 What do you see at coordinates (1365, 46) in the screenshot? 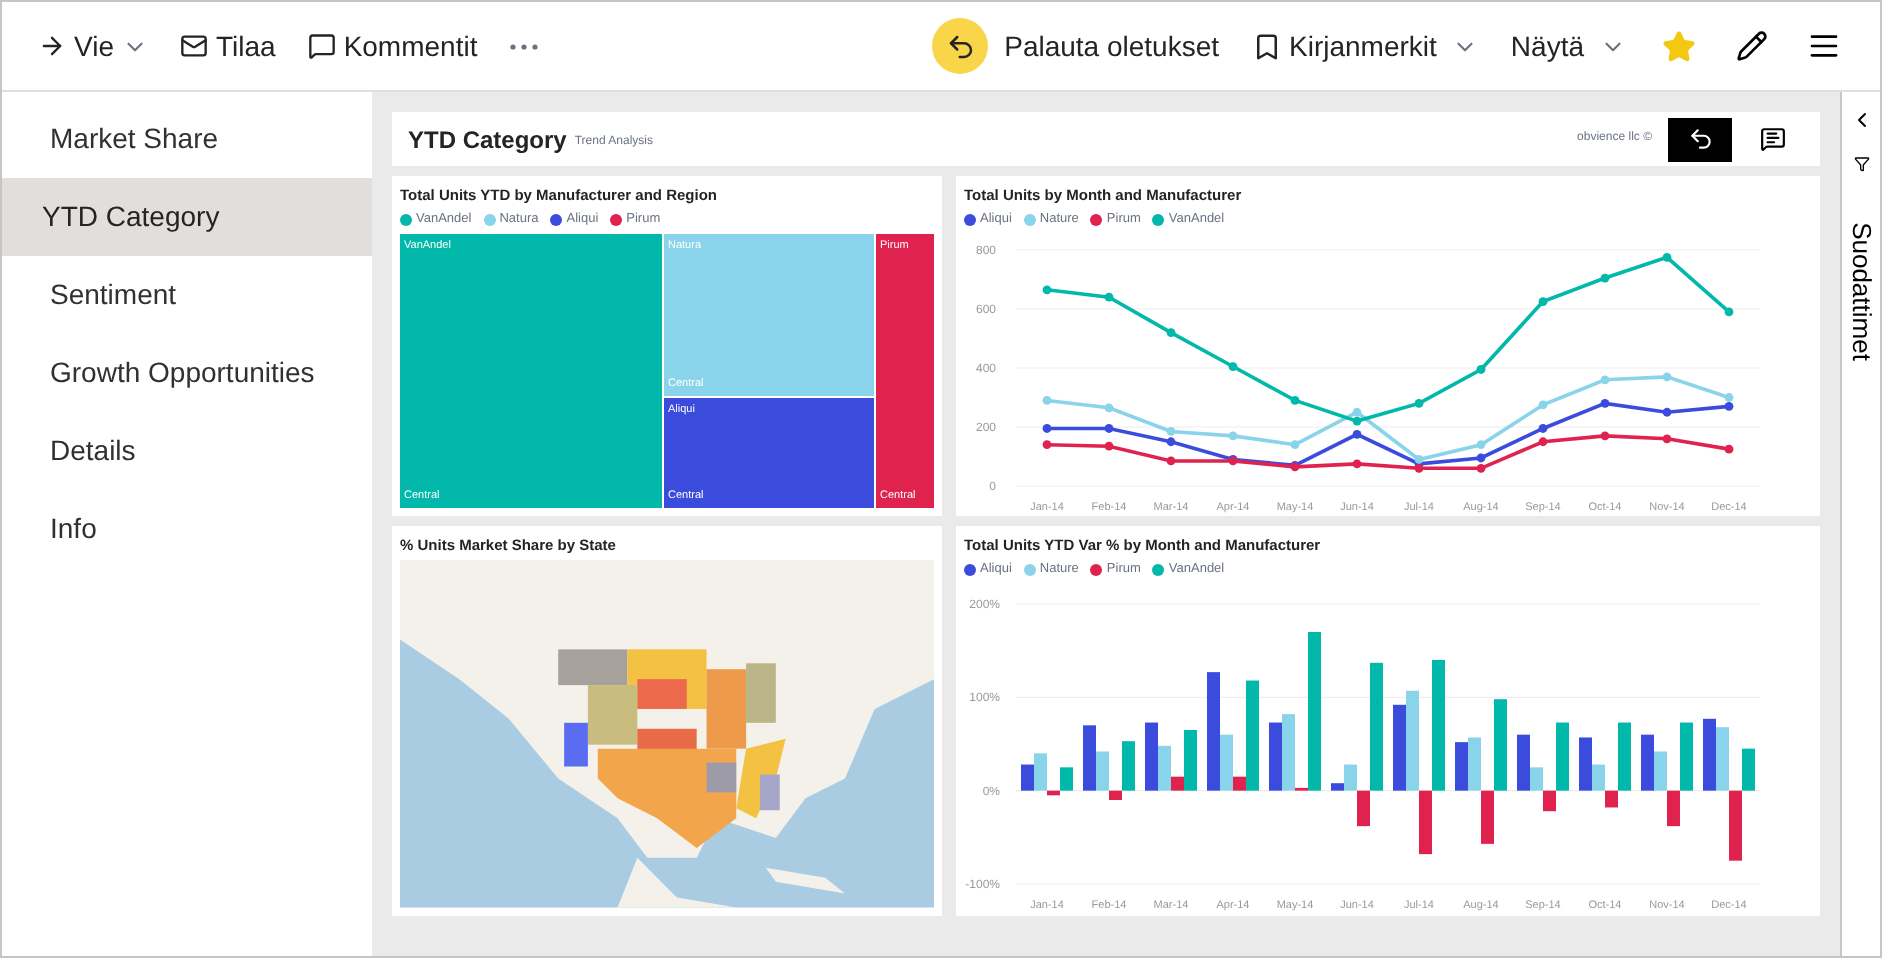
I see `bookmarks-button: Kirjanmerkit` at bounding box center [1365, 46].